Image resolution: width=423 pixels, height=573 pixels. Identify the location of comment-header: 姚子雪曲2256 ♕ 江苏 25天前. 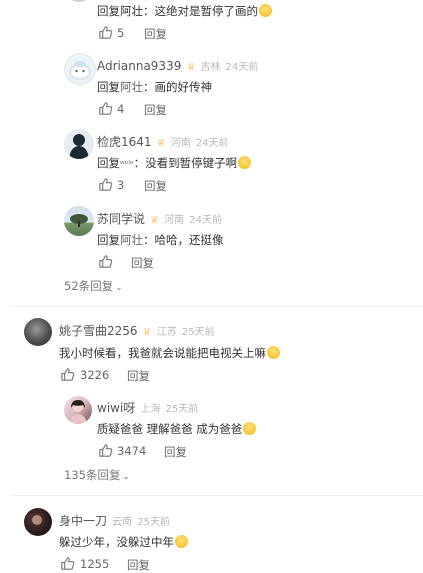
(137, 329).